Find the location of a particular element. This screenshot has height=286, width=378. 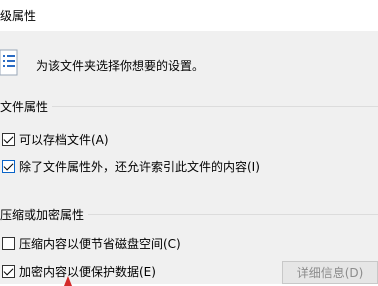

index-label: 除了文件属性外，还允许索引此文件的内容(I) is located at coordinates (139, 166).